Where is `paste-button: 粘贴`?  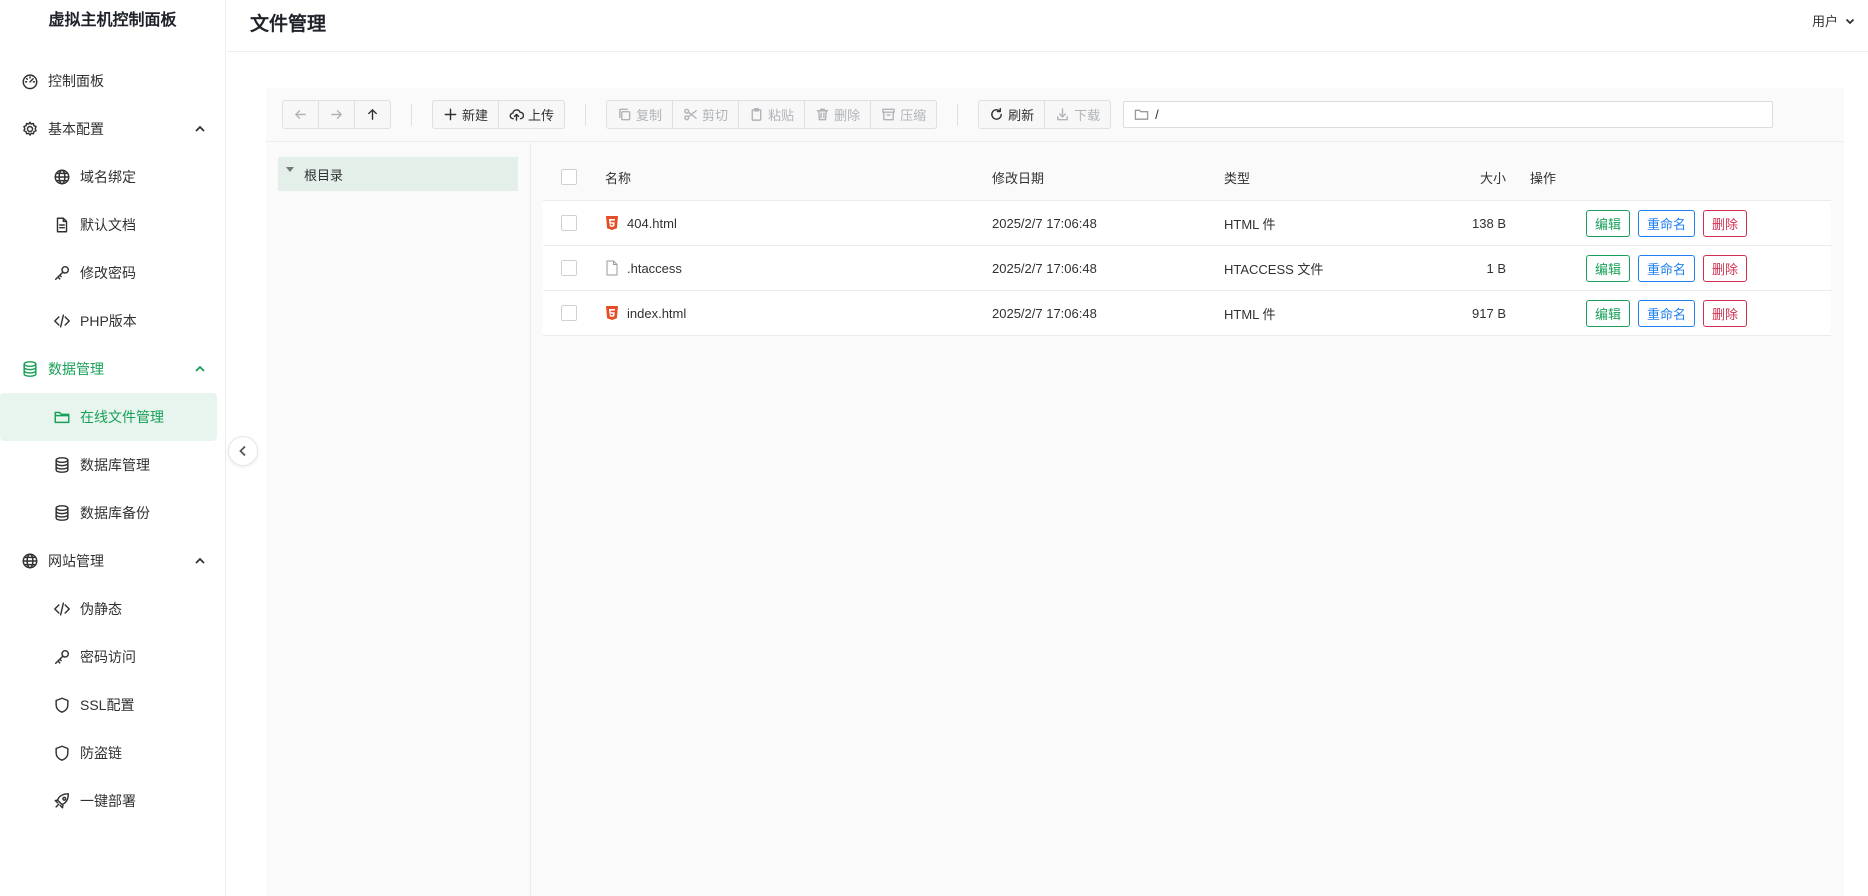
paste-button: 粘贴 is located at coordinates (772, 114).